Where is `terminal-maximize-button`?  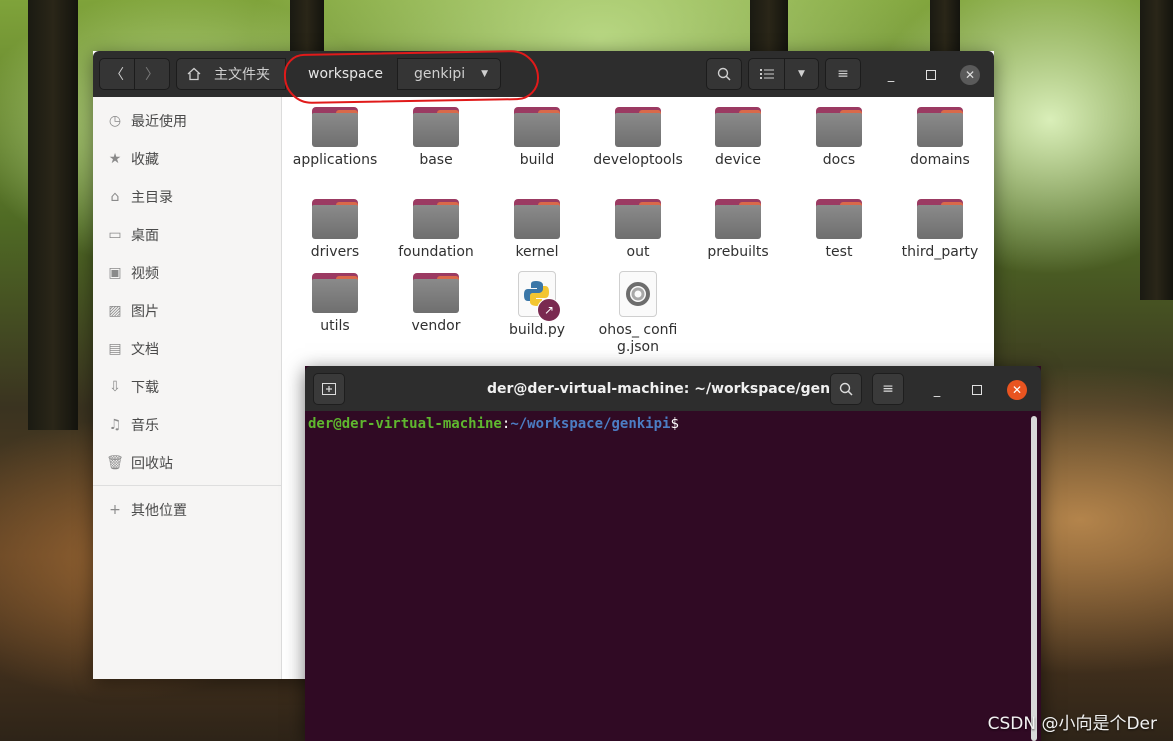 terminal-maximize-button is located at coordinates (977, 390).